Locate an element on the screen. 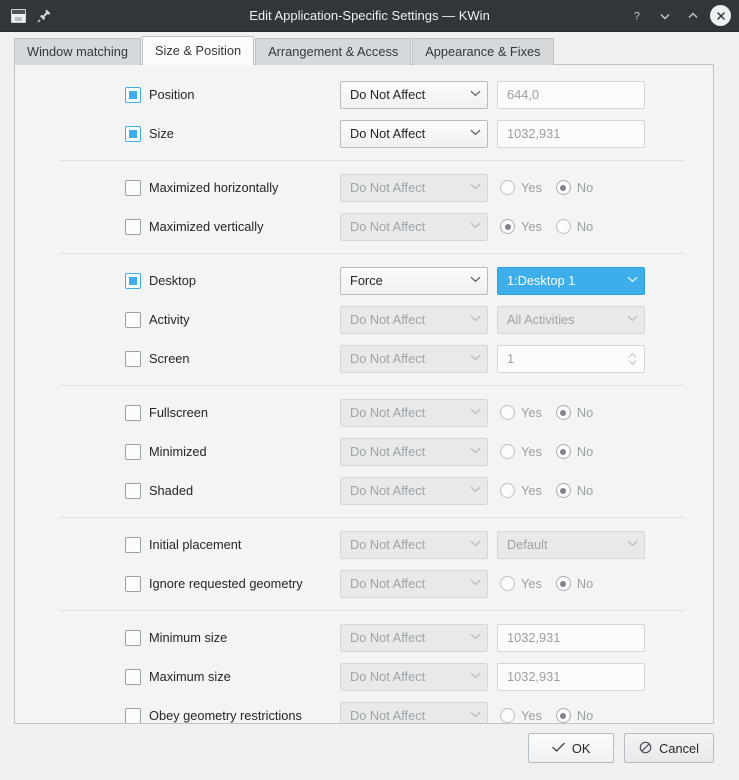 This screenshot has height=780, width=739. mode-select-fullscreen: Do Not Affect is located at coordinates (414, 412).